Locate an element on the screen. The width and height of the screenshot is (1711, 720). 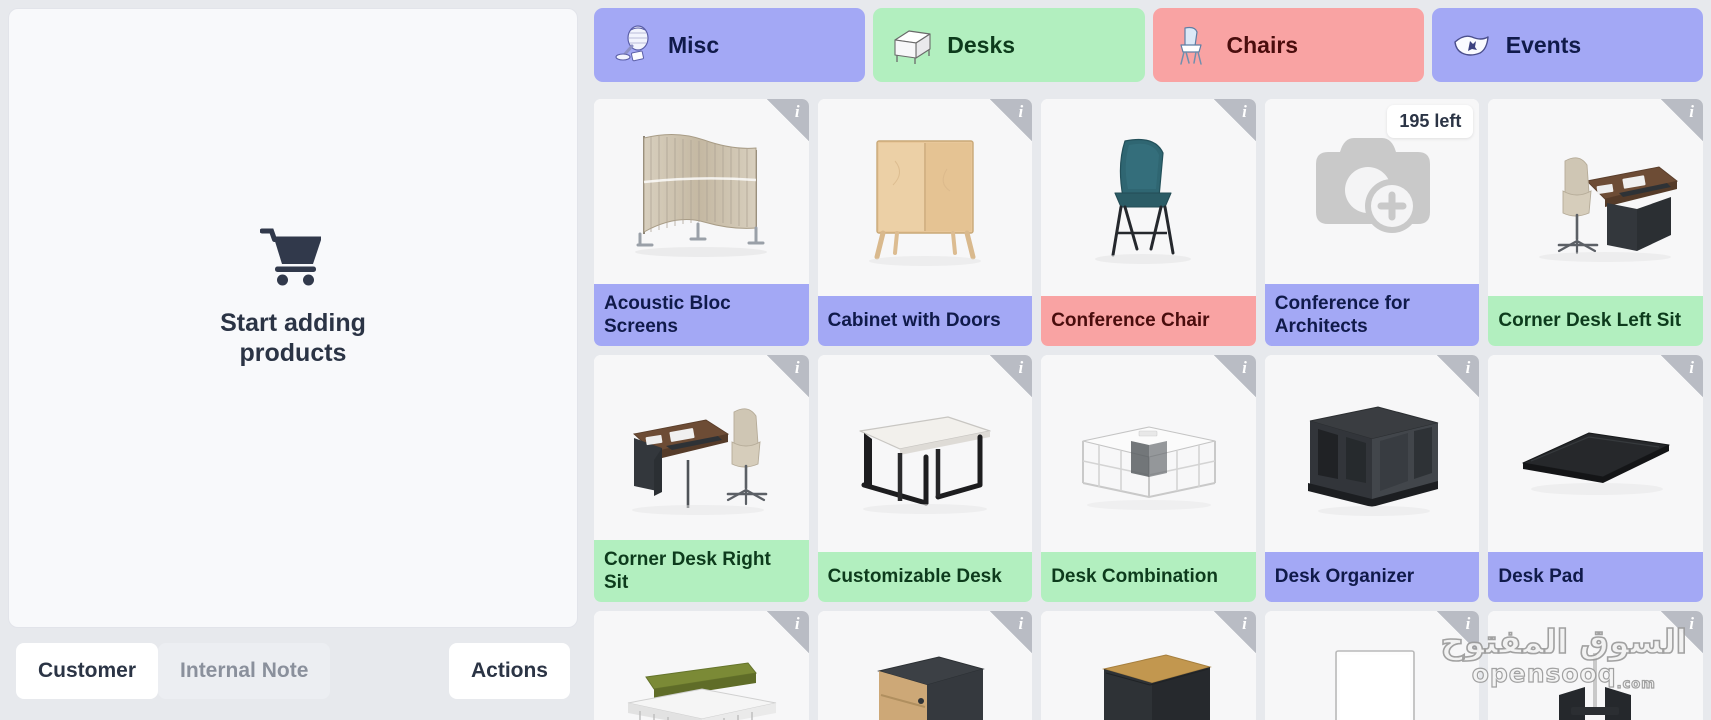
ticket-icon is located at coordinates (1471, 45).